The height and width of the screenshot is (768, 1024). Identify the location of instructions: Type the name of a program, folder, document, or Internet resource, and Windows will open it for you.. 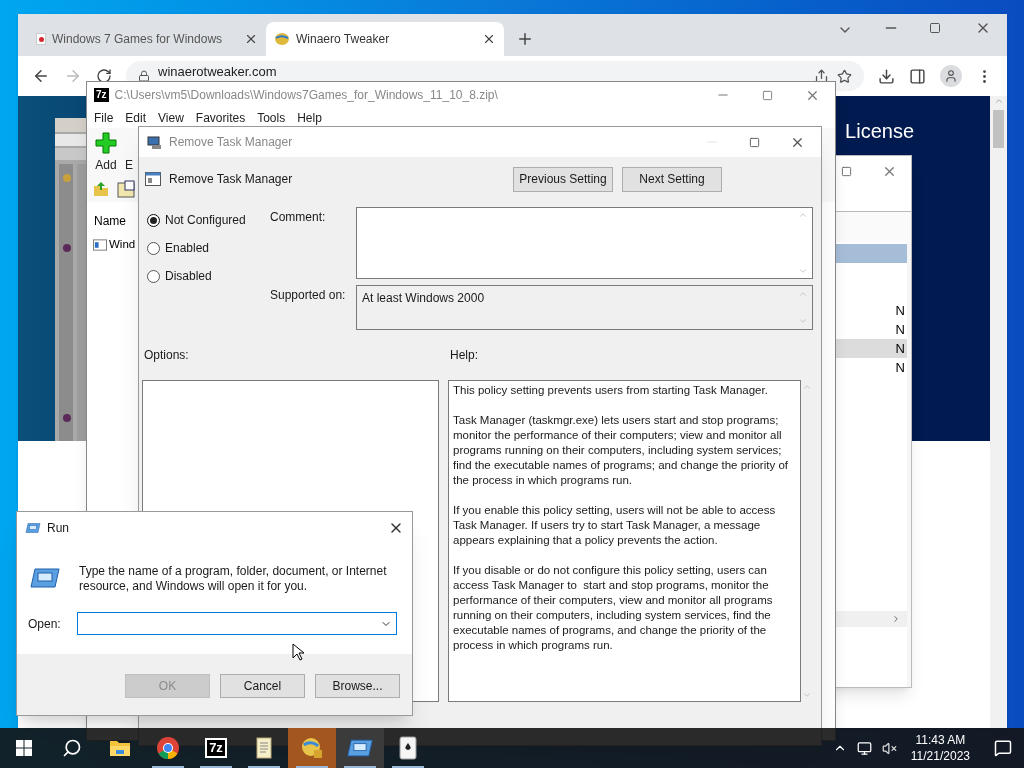
(233, 579).